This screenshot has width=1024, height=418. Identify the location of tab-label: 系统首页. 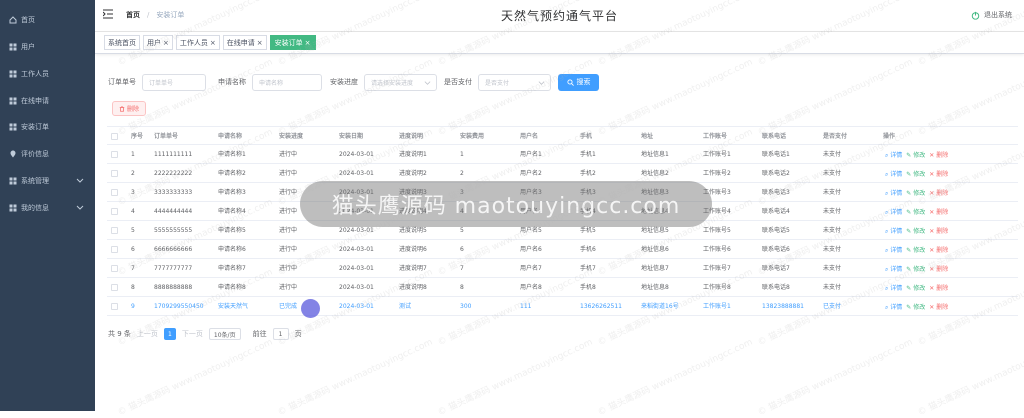
(122, 42).